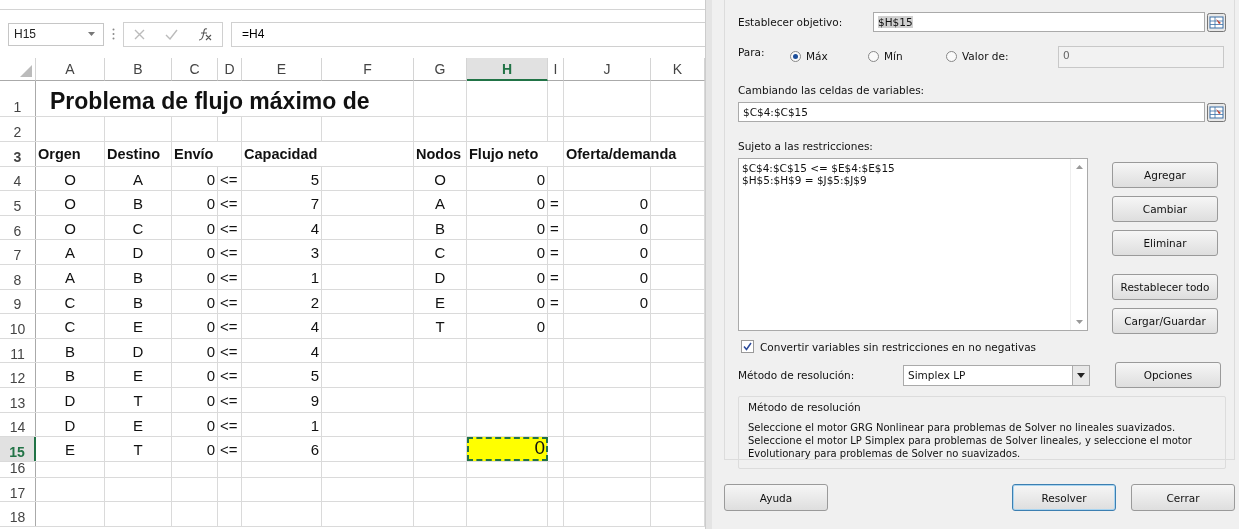 The height and width of the screenshot is (529, 1239). Describe the element at coordinates (18, 178) in the screenshot. I see `row-header: 4` at that location.